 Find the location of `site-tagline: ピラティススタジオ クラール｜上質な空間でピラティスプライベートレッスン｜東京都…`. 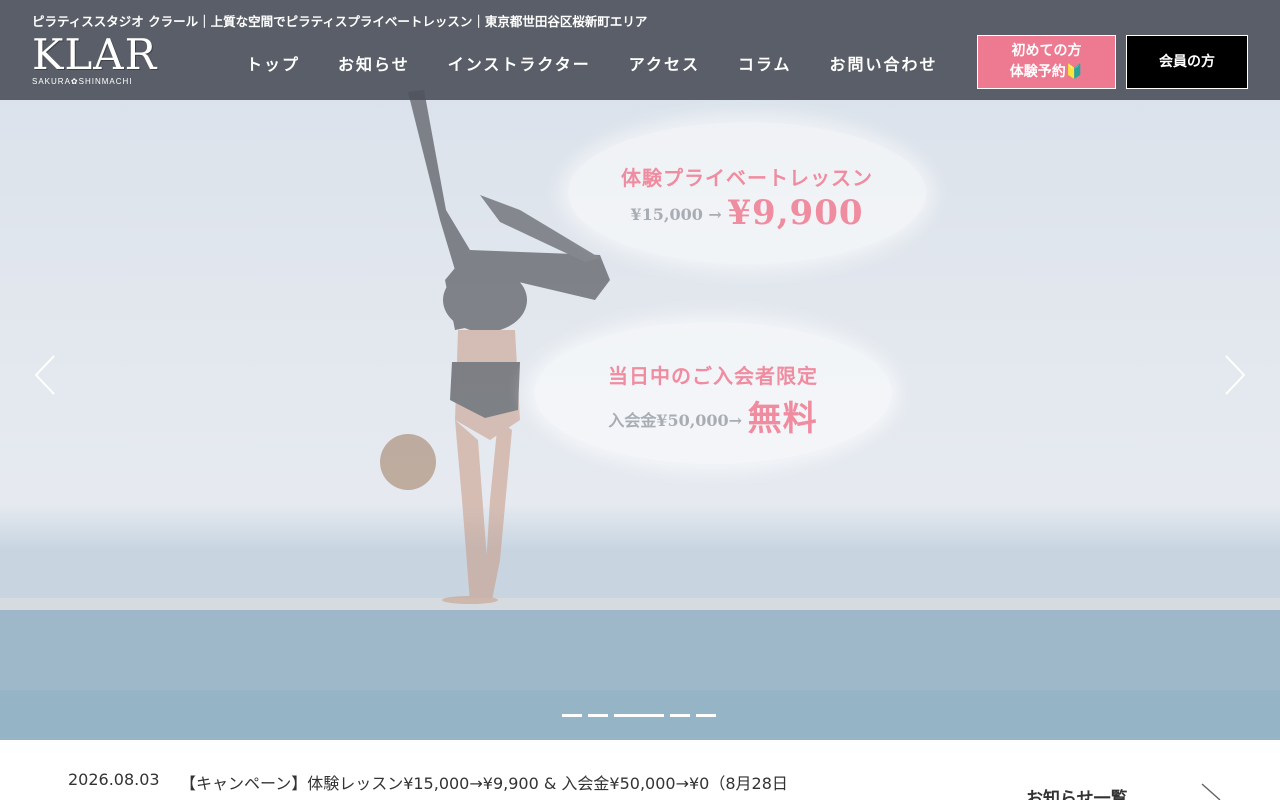

site-tagline: ピラティススタジオ クラール｜上質な空間でピラティスプライベートレッスン｜東京都… is located at coordinates (340, 21).